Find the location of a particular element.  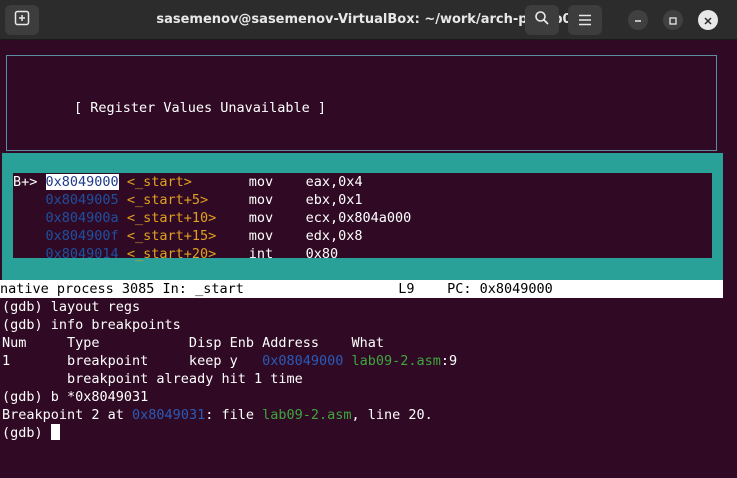

asm-symbol: <_start> is located at coordinates (159, 182).